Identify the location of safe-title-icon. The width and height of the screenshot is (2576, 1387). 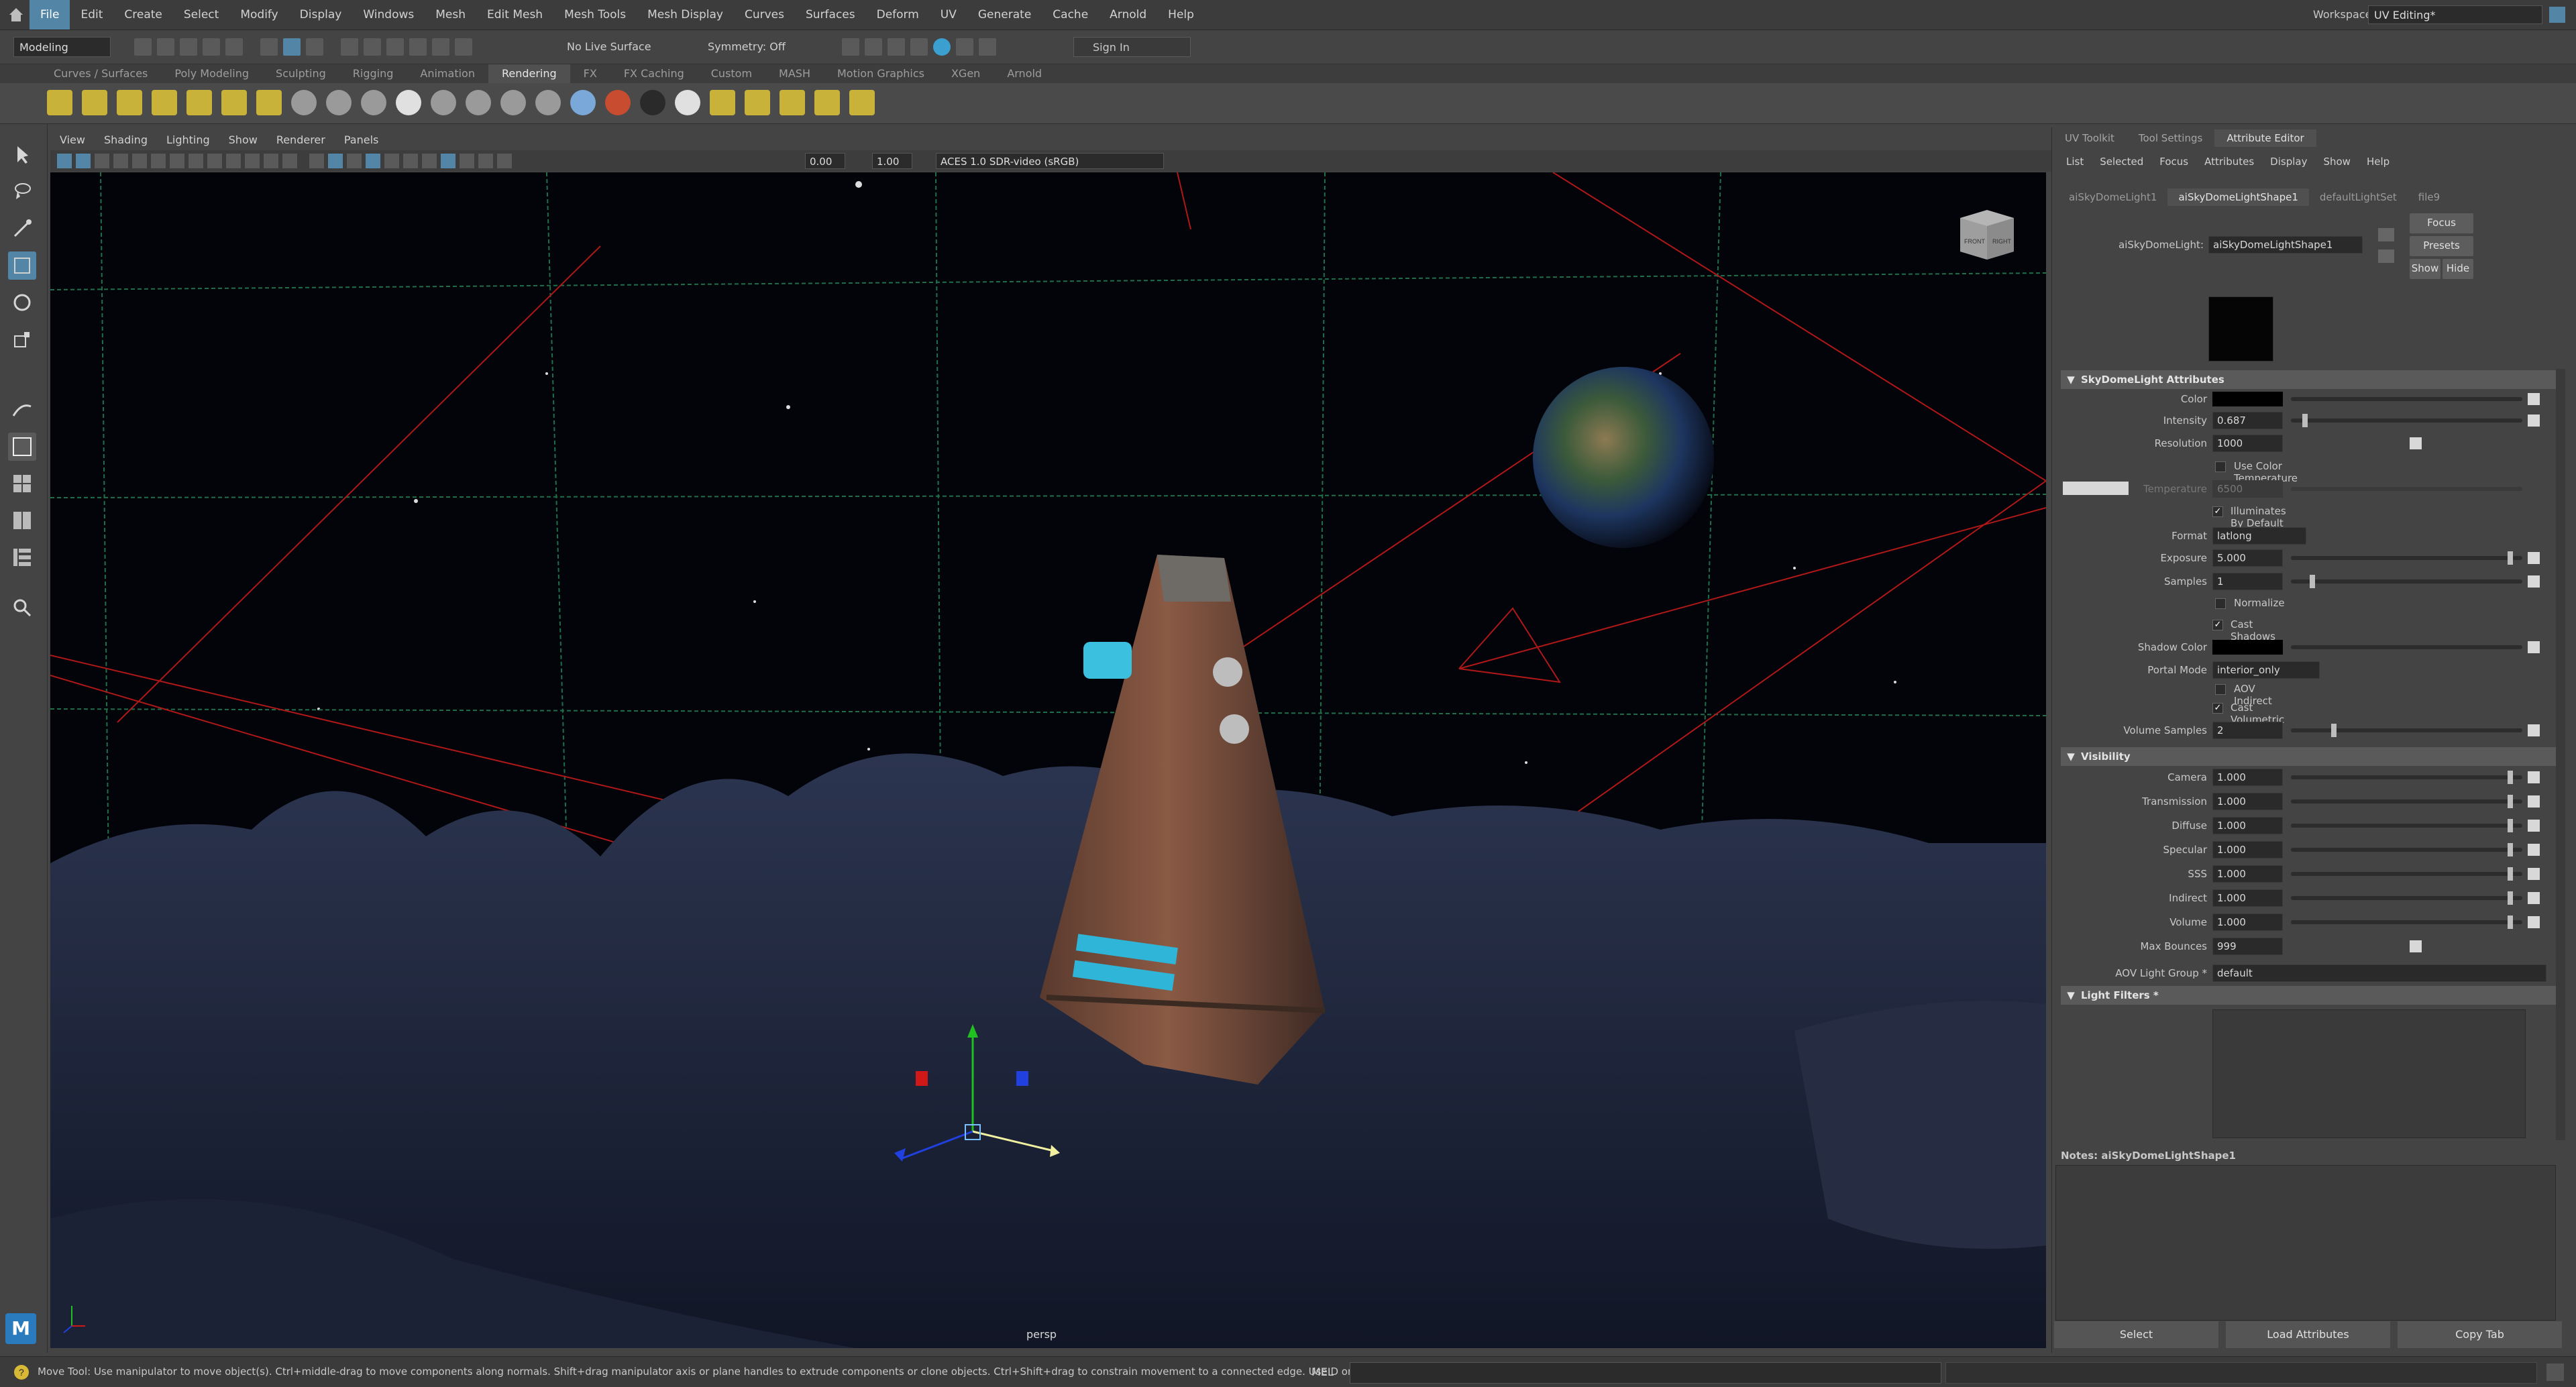
(289, 161).